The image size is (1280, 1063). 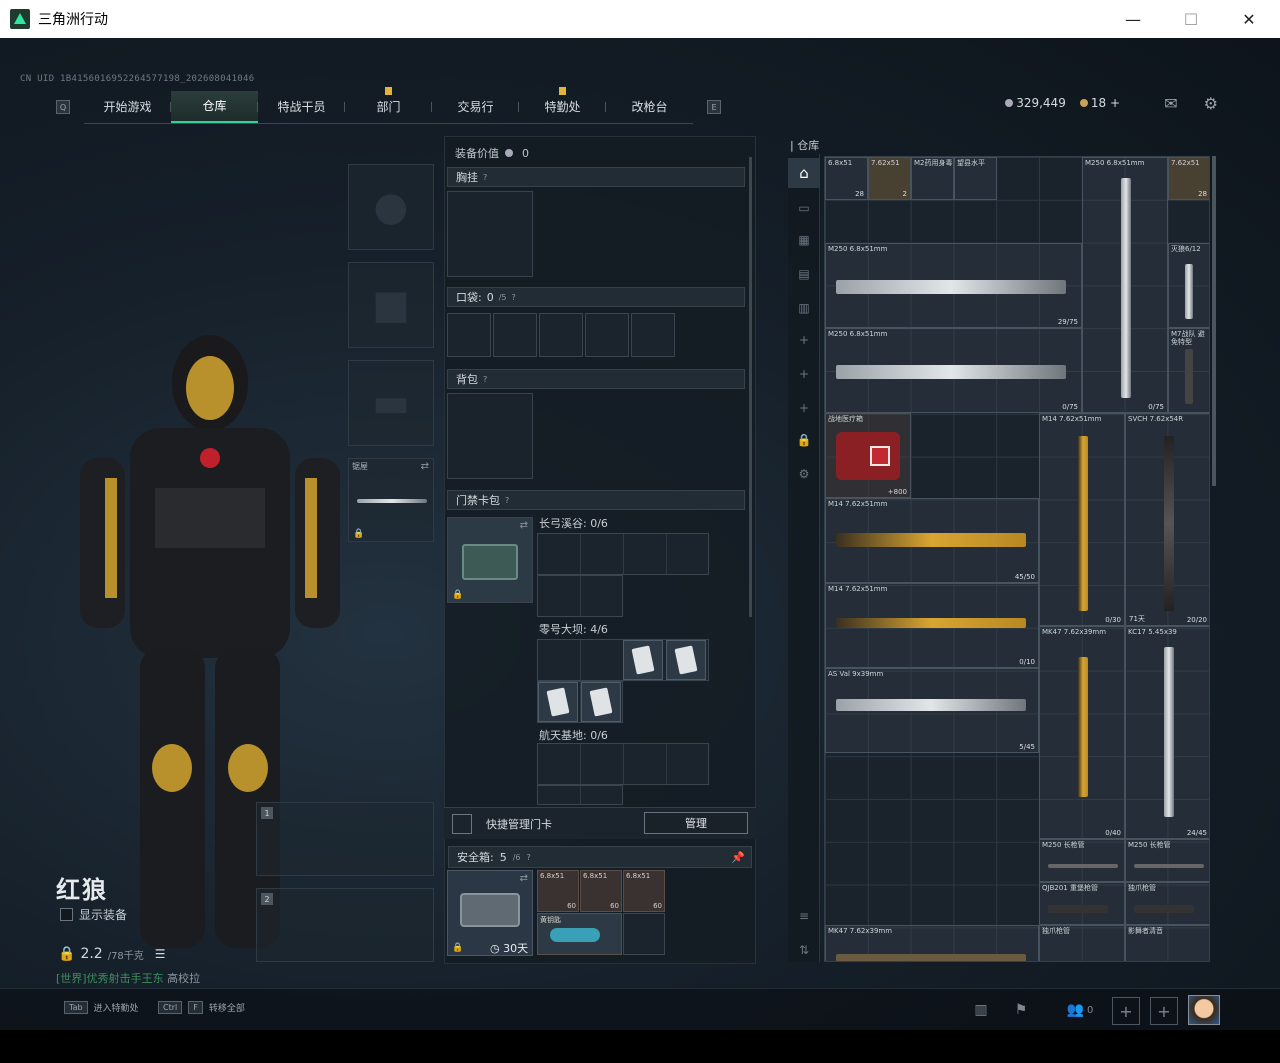 I want to click on gear-filter-icon: ▥, so click(x=804, y=308).